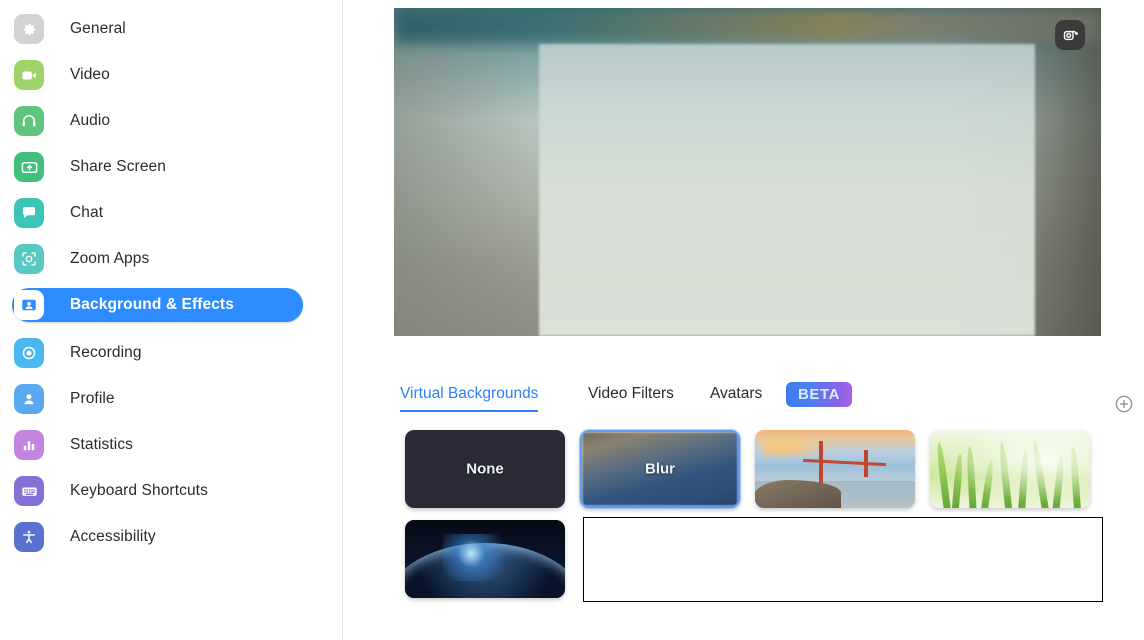 The height and width of the screenshot is (640, 1144). Describe the element at coordinates (92, 398) in the screenshot. I see `sidebar-item-label: Profile` at that location.